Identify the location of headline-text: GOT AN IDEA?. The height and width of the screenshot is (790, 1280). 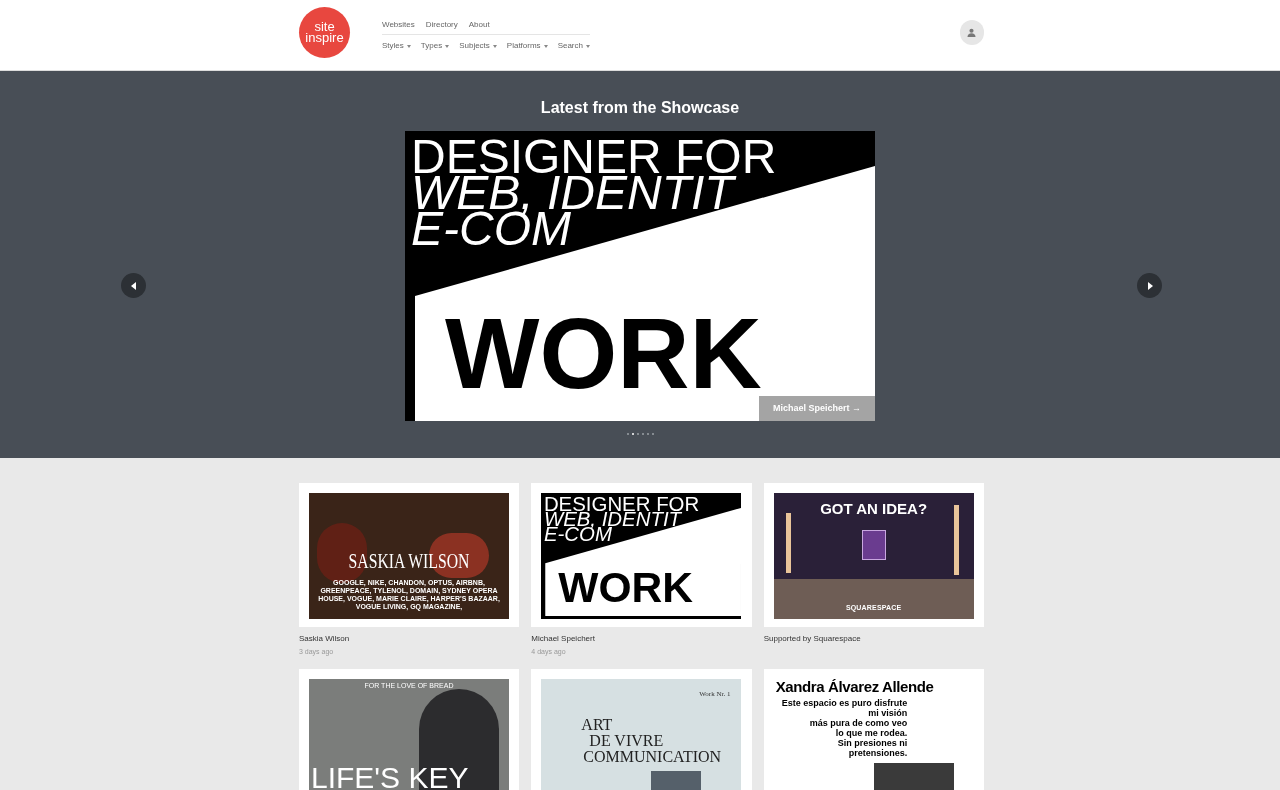
(874, 508).